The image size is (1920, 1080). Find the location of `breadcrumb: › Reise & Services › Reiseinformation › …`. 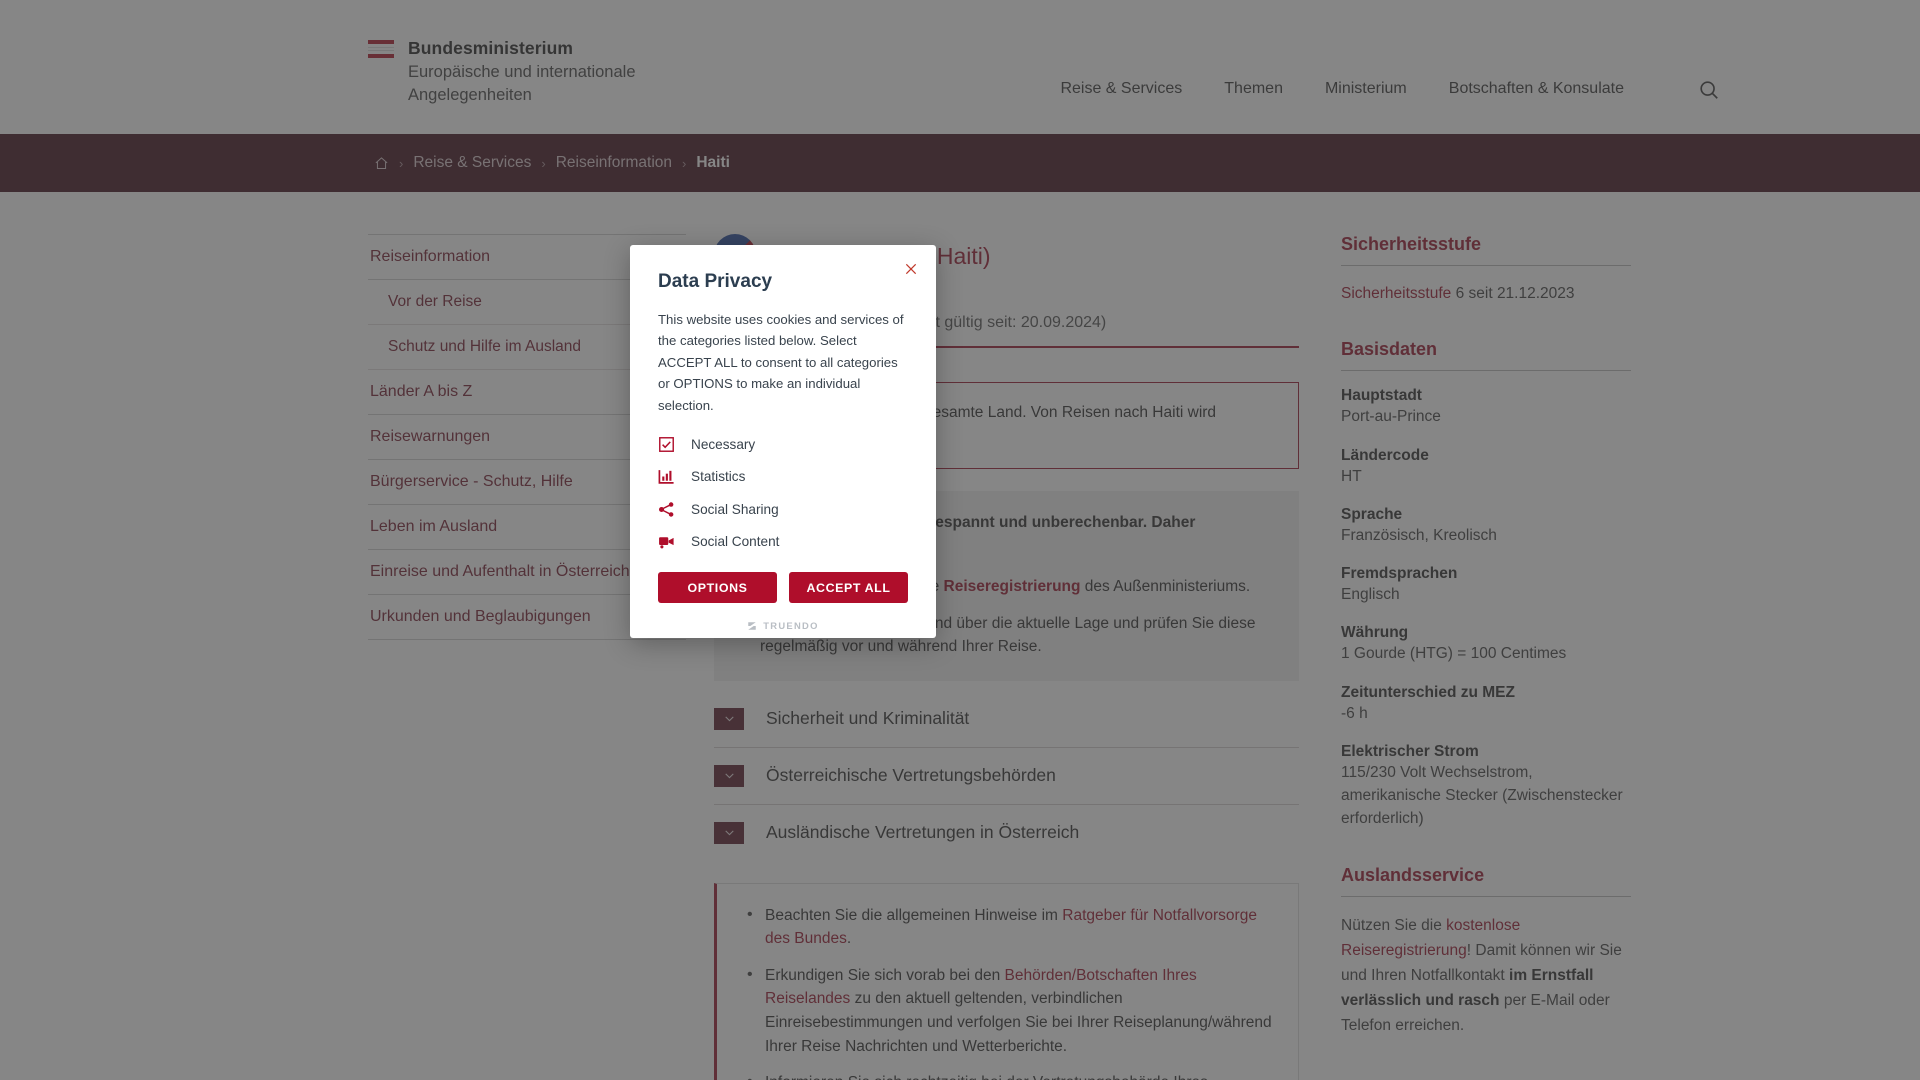

breadcrumb: › Reise & Services › Reiseinformation › … is located at coordinates (552, 163).